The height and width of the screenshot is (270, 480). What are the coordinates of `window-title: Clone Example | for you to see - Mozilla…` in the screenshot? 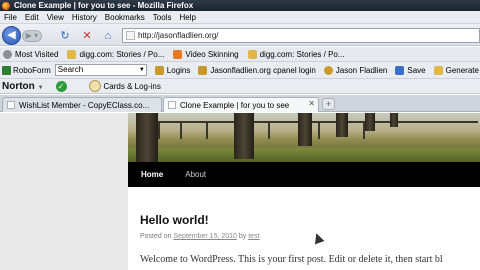 It's located at (104, 5).